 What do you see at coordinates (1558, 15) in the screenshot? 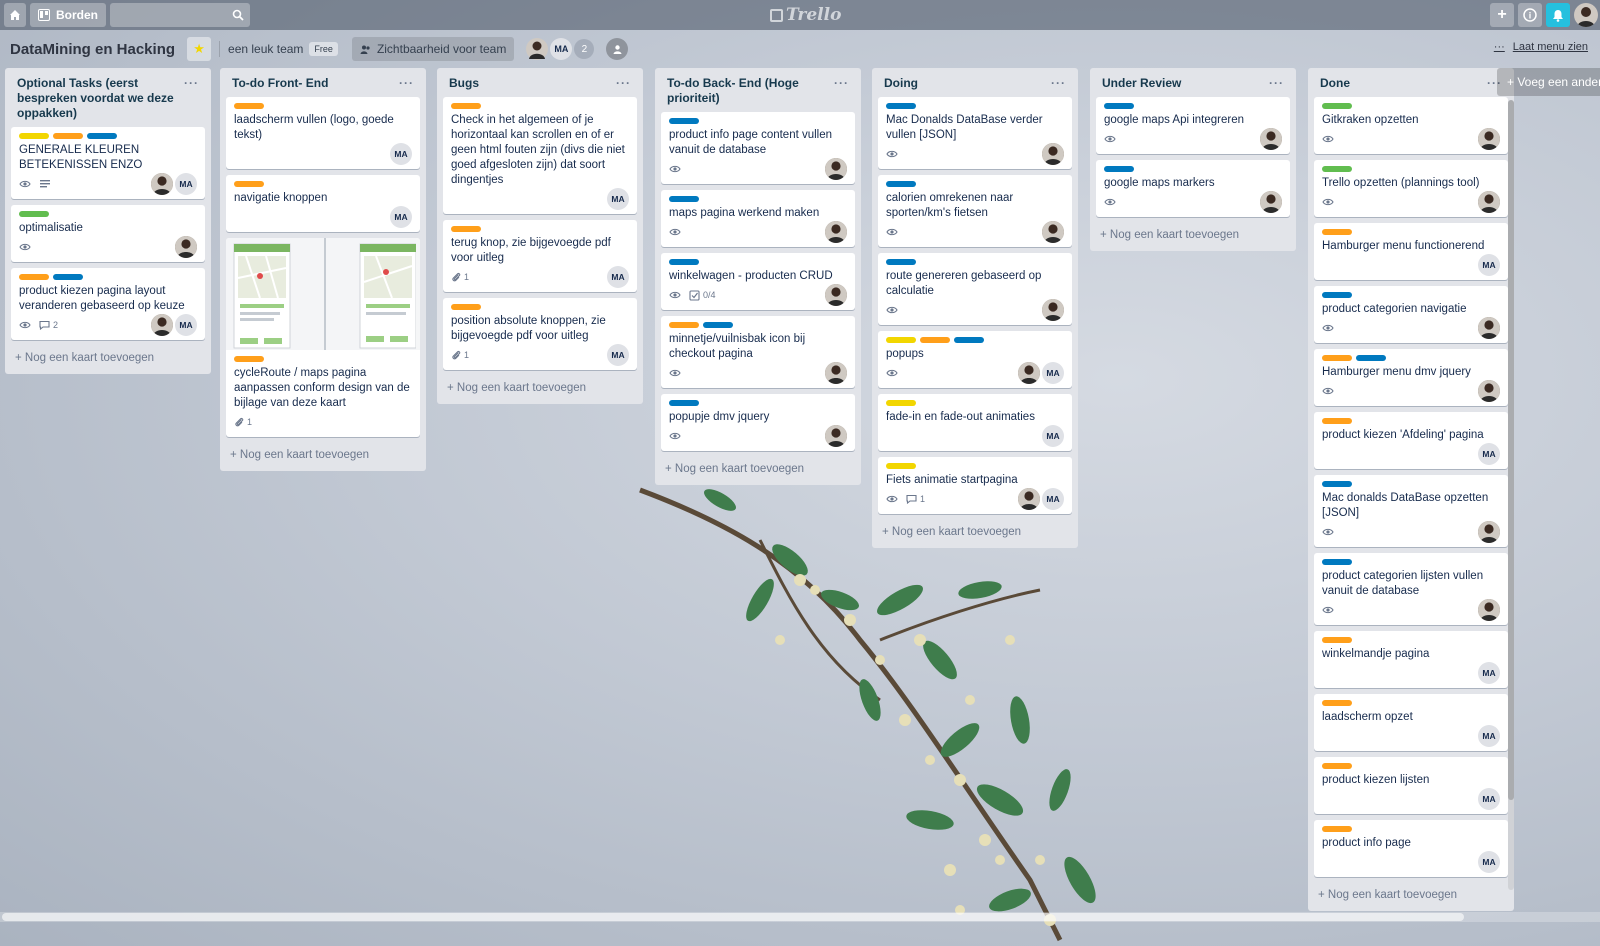
I see `notifications-button` at bounding box center [1558, 15].